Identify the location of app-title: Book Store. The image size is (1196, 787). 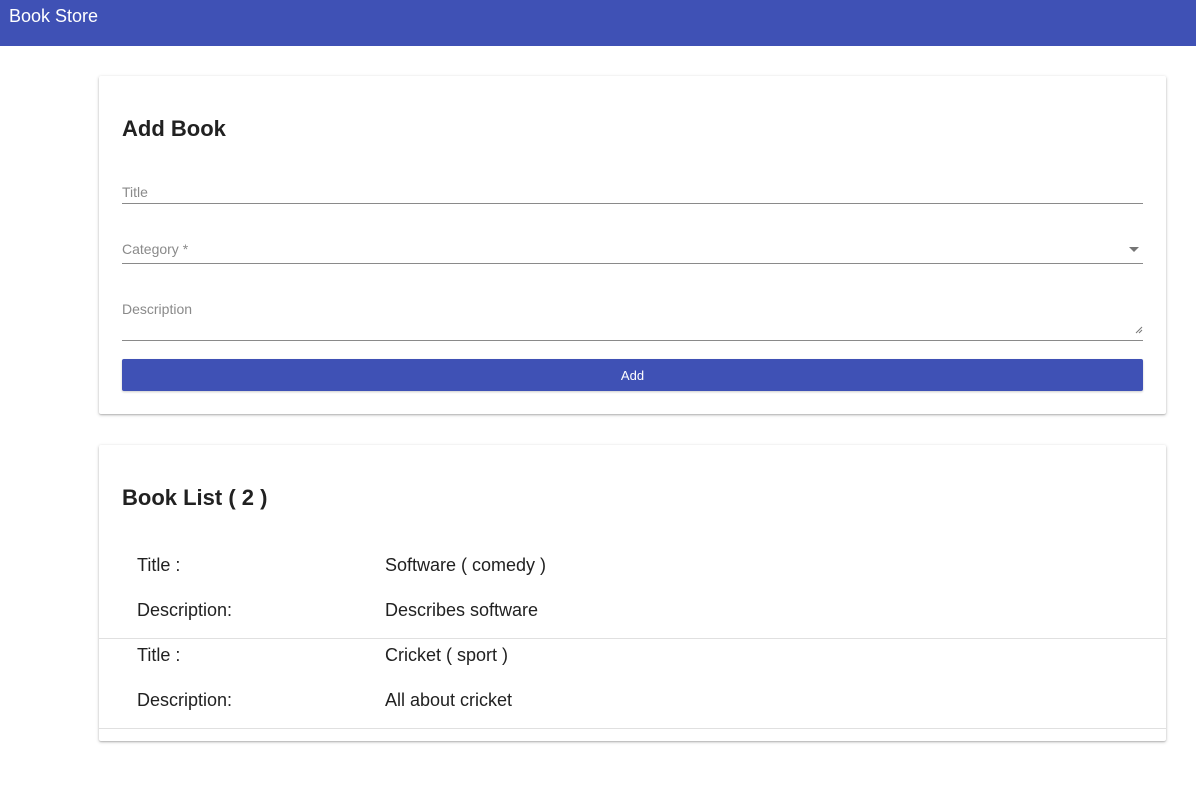
(54, 16).